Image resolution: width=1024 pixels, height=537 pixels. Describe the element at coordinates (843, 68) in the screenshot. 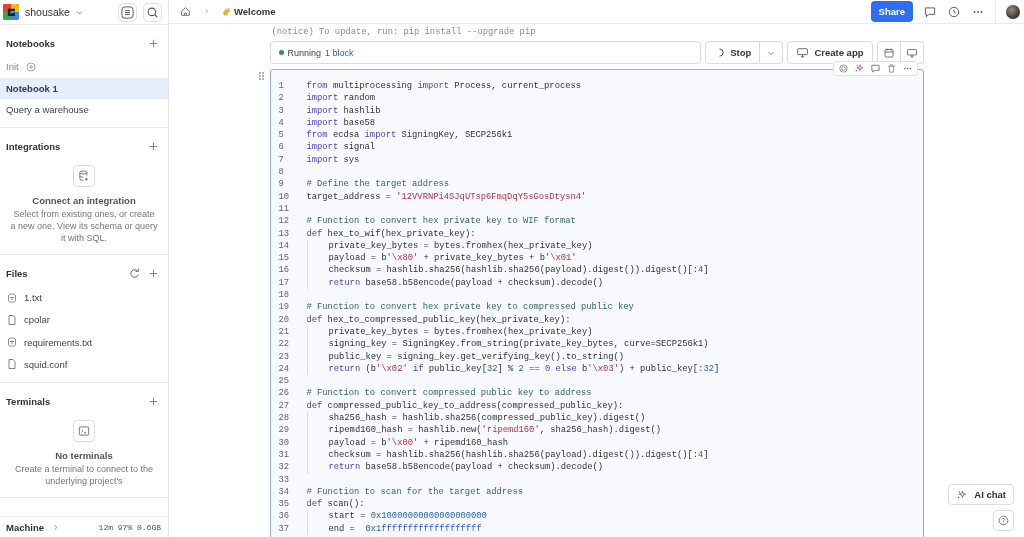

I see `target-icon` at that location.